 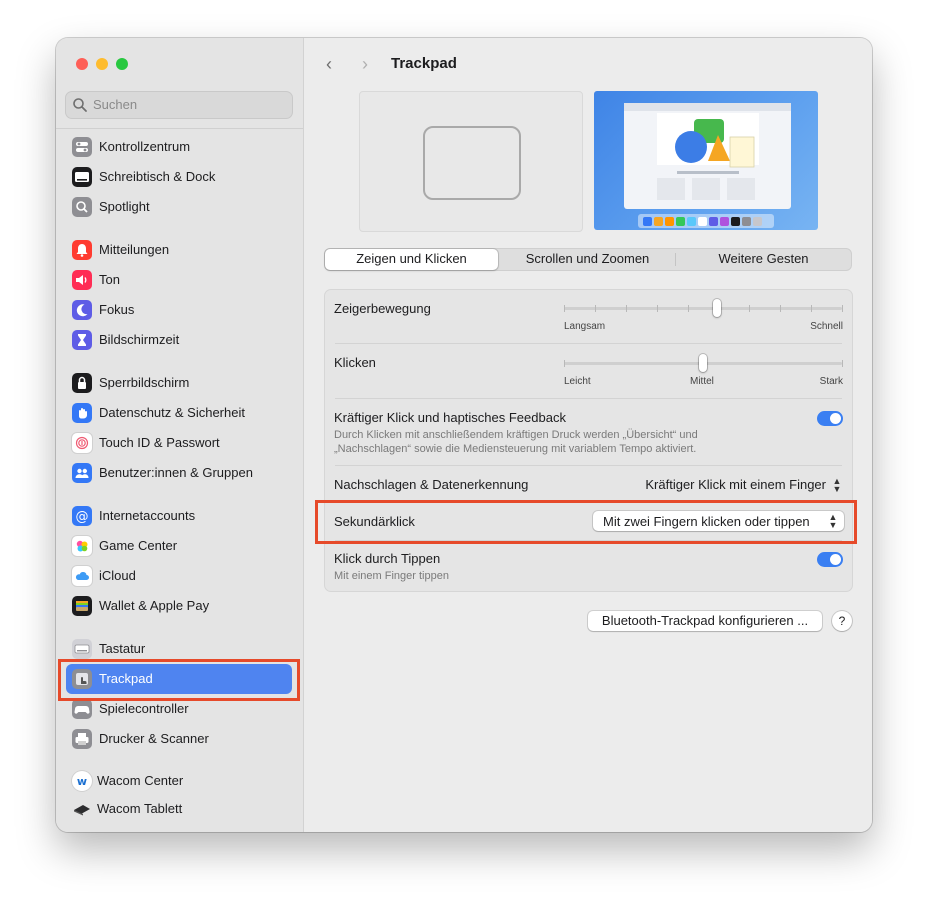 I want to click on zoom-window-button, so click(x=122, y=64).